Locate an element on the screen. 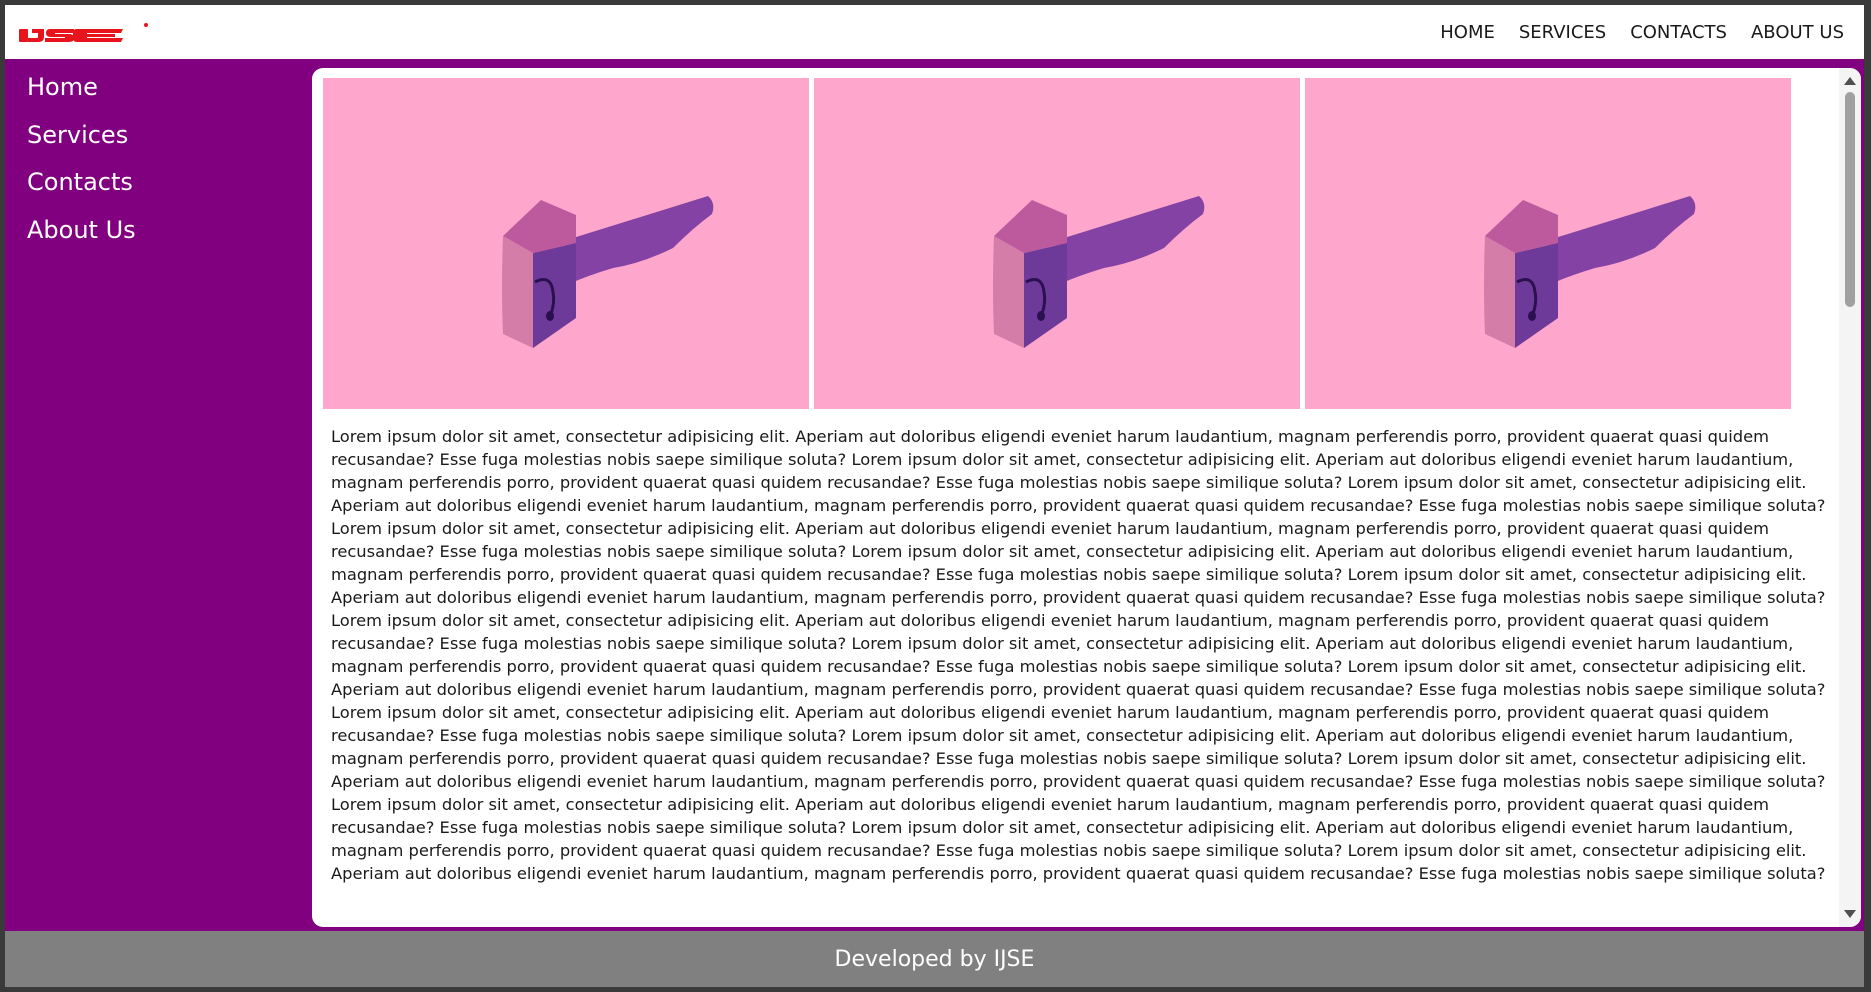  top-nav: HOME SERVICES CONTACTS ABOUT US is located at coordinates (1642, 32).